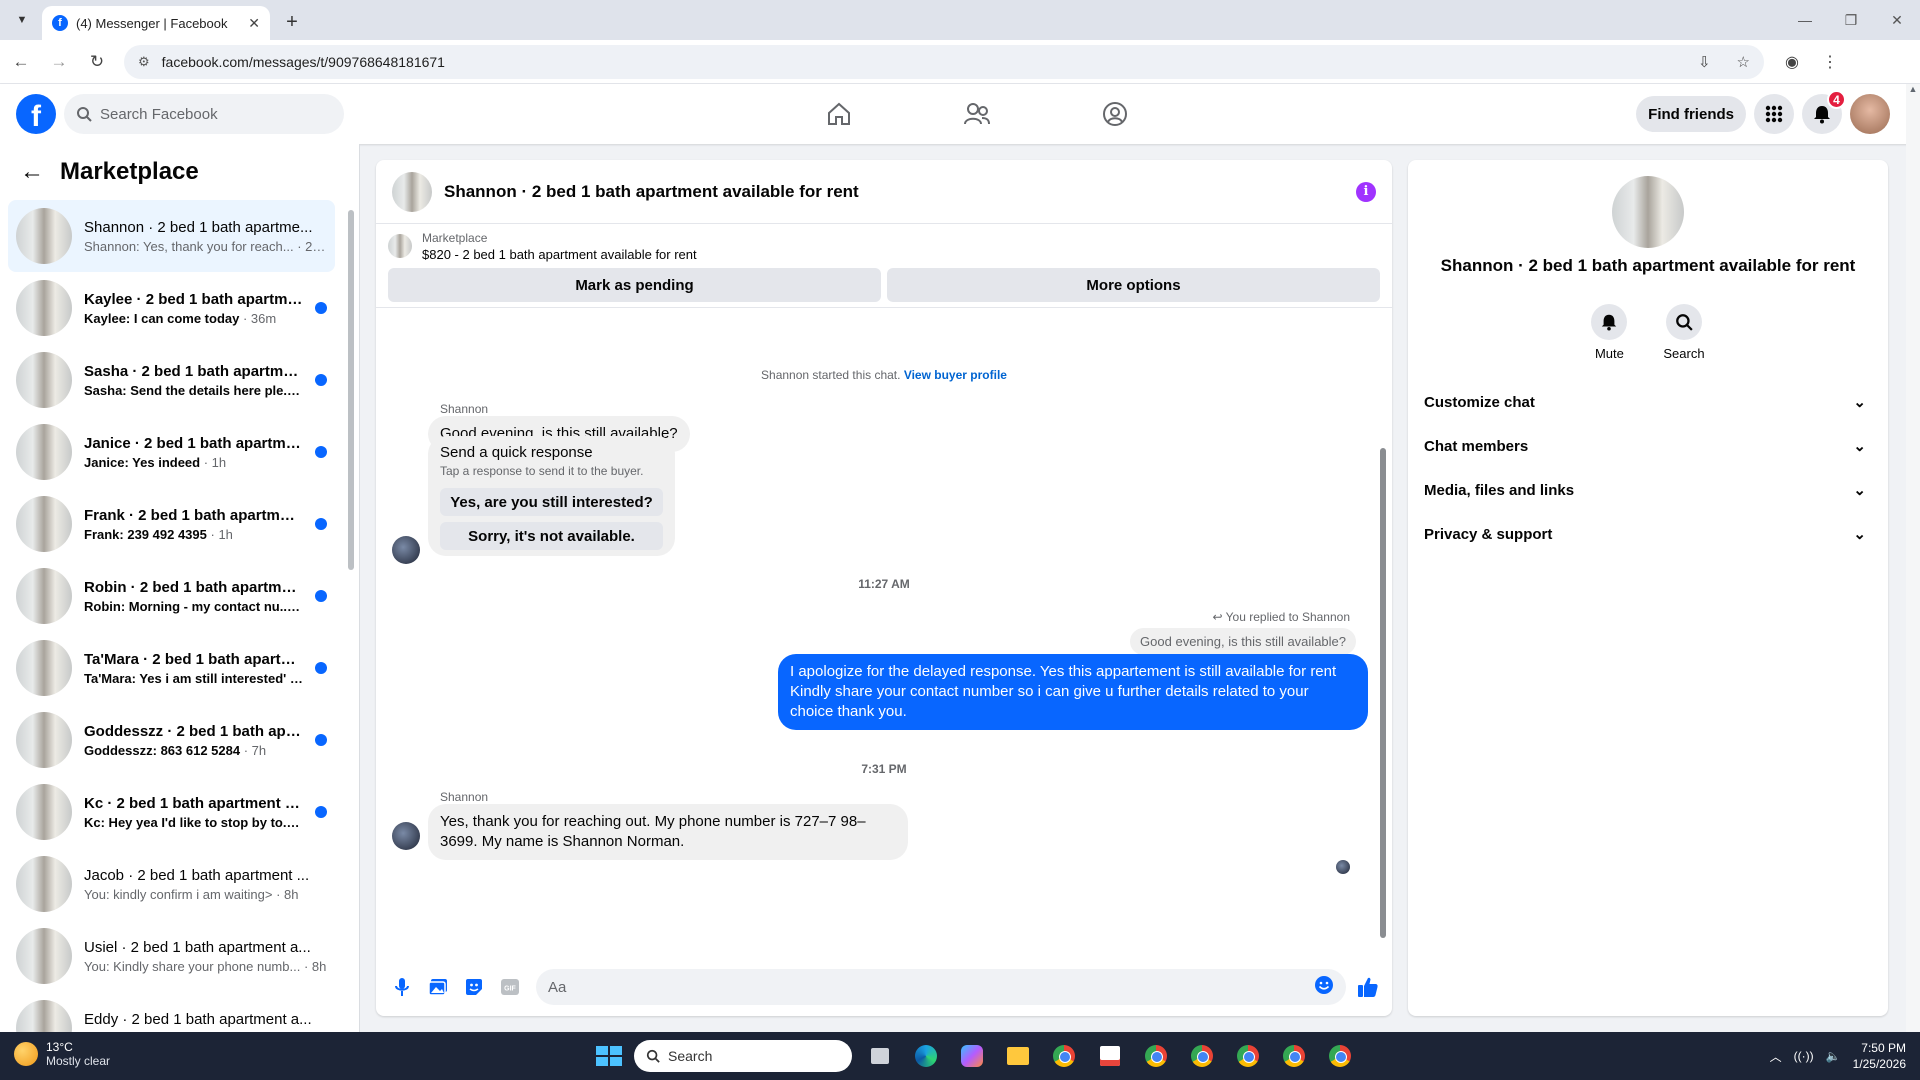 The width and height of the screenshot is (1920, 1080). Describe the element at coordinates (1609, 322) in the screenshot. I see `bell-icon` at that location.